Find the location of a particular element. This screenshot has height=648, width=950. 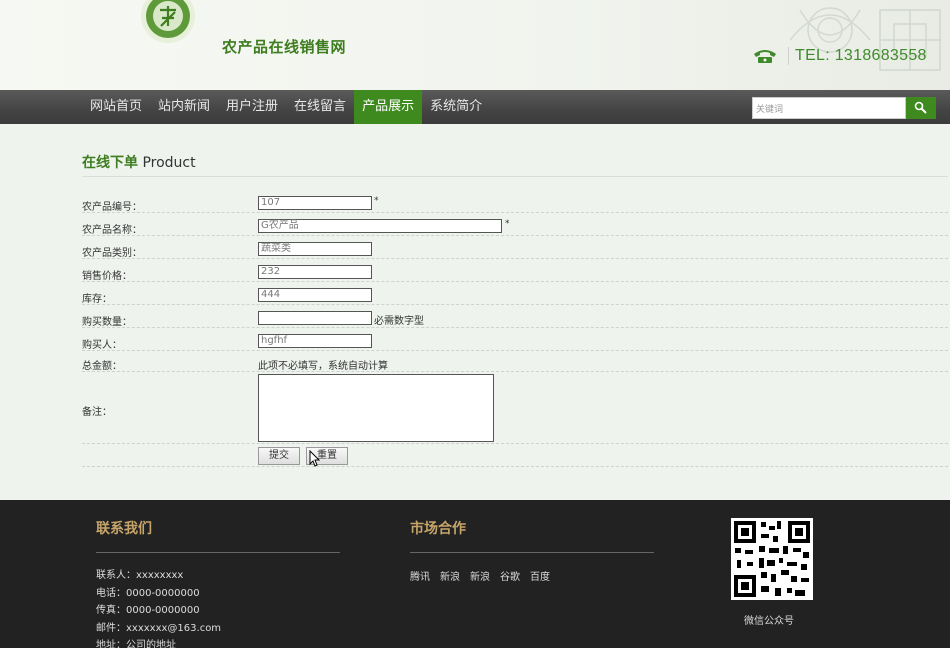

form-row-product-name: 农产品名称： G农产品 * is located at coordinates (515, 226).